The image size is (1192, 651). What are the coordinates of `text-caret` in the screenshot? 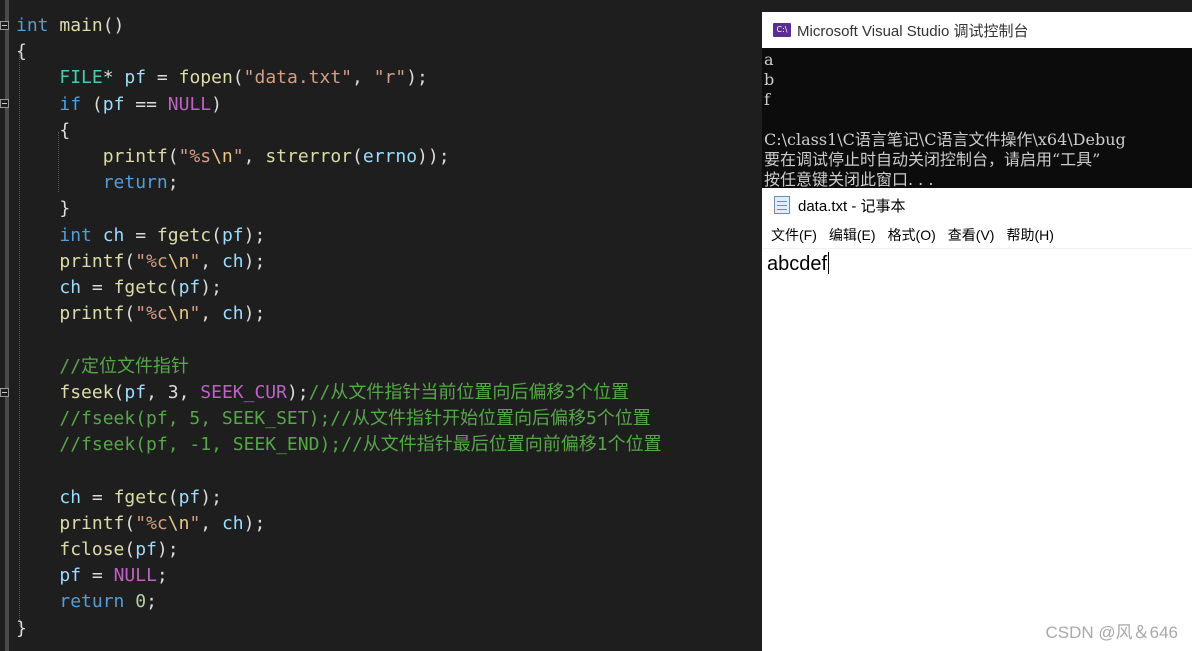 It's located at (829, 263).